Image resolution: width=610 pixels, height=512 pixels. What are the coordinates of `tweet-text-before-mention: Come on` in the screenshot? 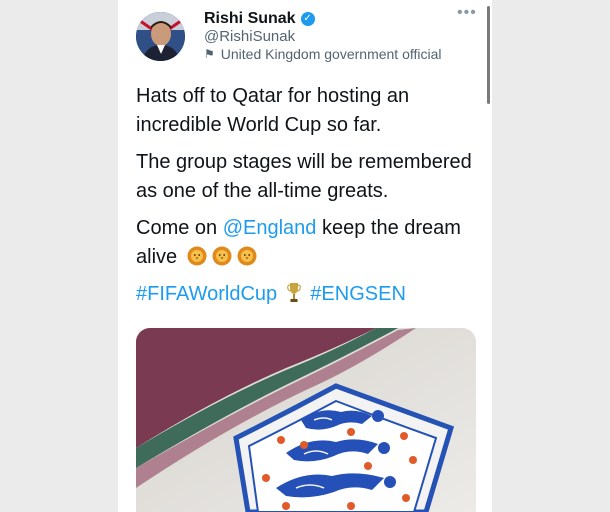 It's located at (179, 228).